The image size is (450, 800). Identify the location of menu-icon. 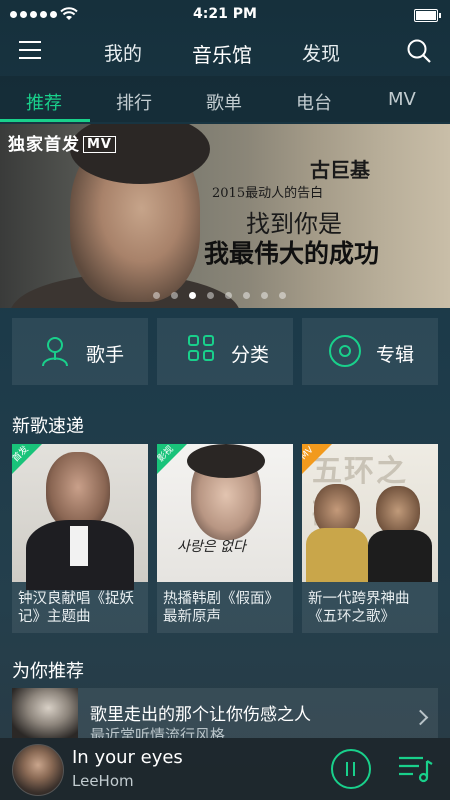
(30, 51).